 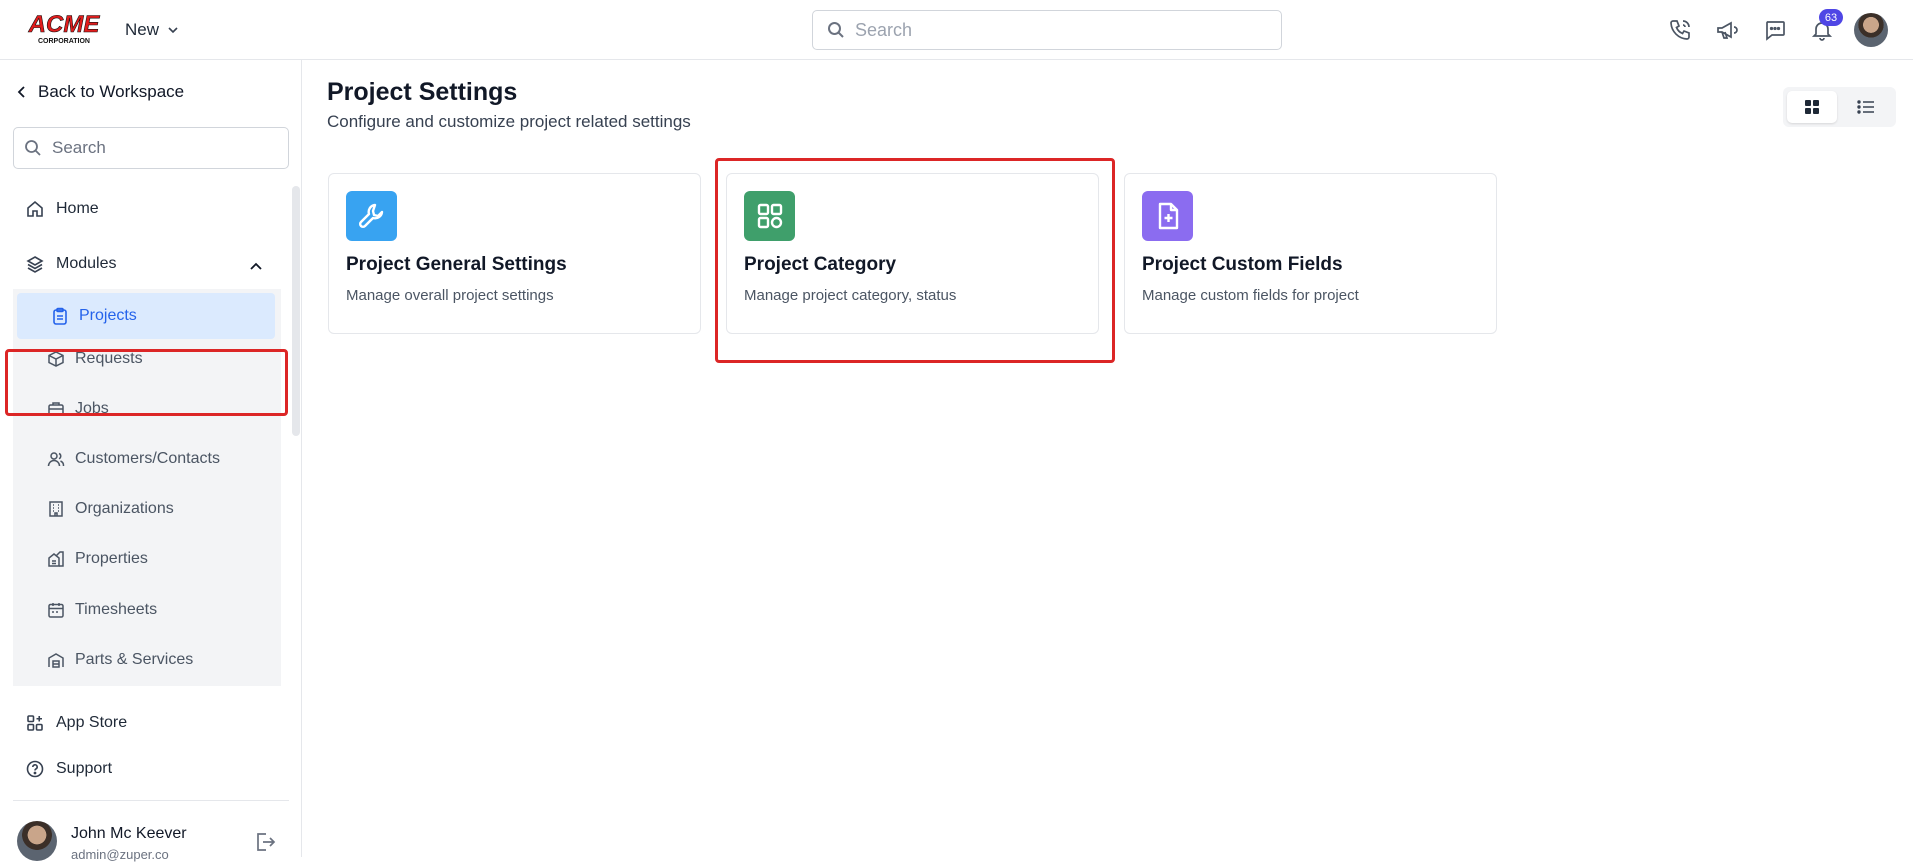 I want to click on sidebar-item-customers-contacts: Customers/Contacts, so click(x=133, y=459).